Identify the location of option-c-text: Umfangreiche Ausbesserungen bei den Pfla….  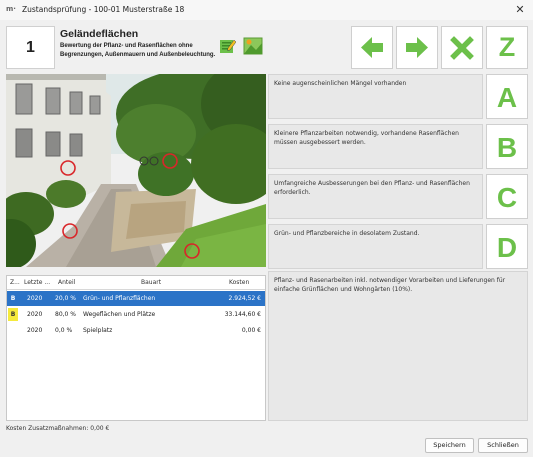
(375, 196).